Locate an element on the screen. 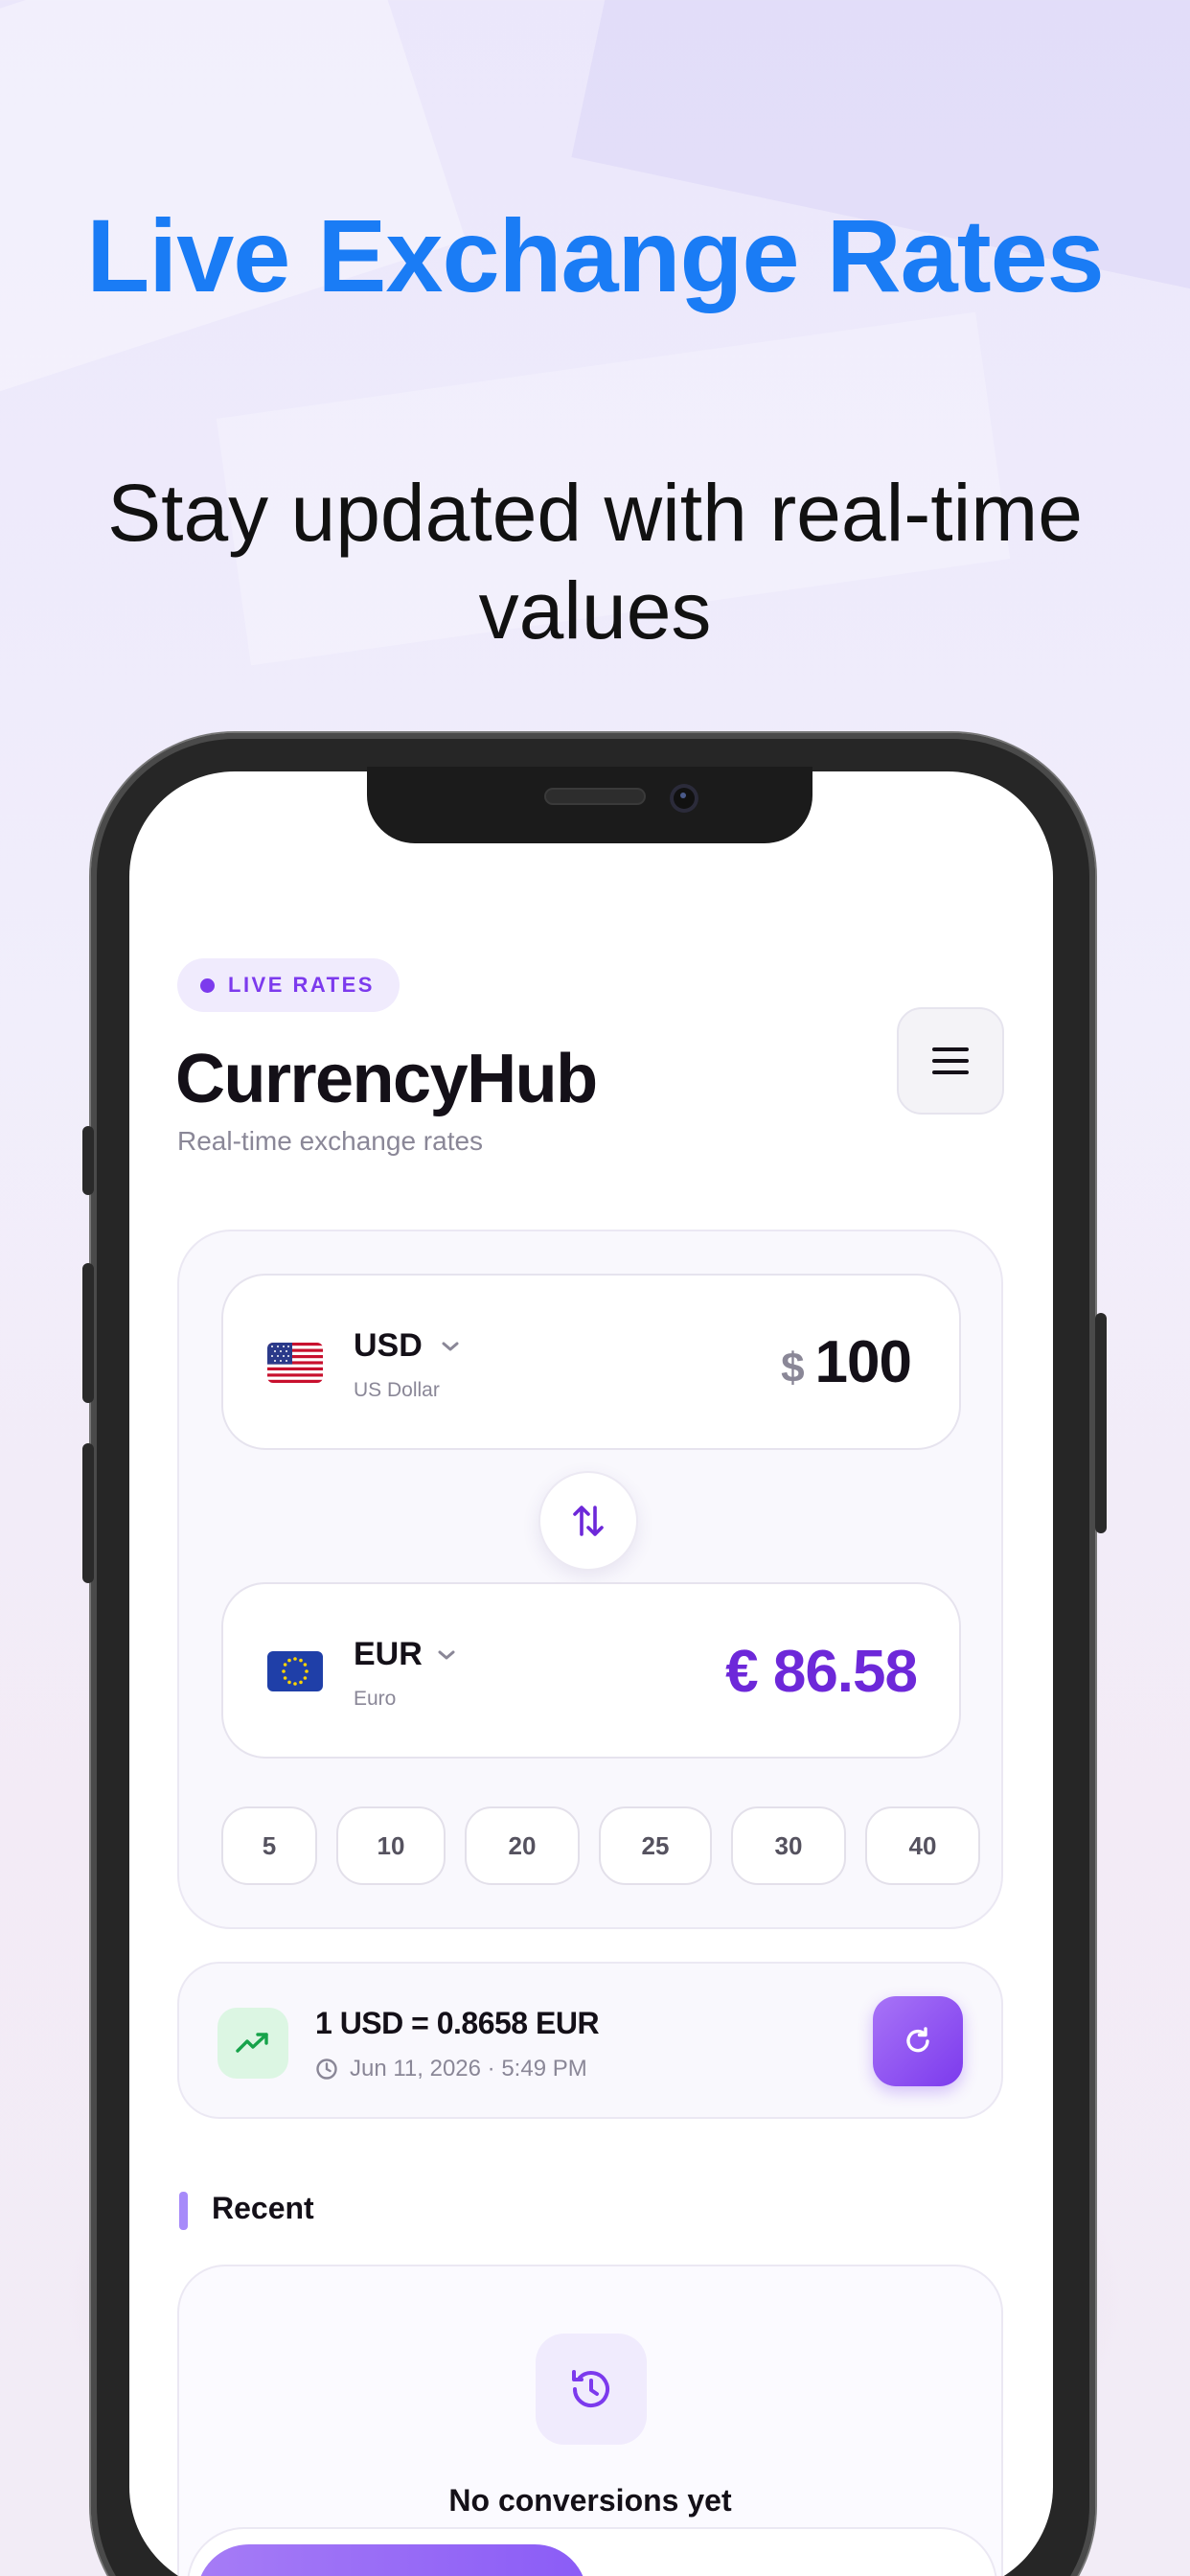 The width and height of the screenshot is (1190, 2576). live-dot-icon is located at coordinates (207, 985).